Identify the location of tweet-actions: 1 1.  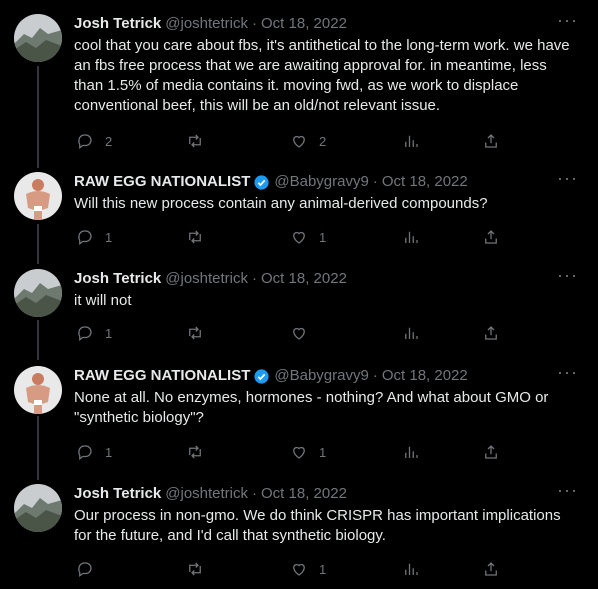
(329, 453).